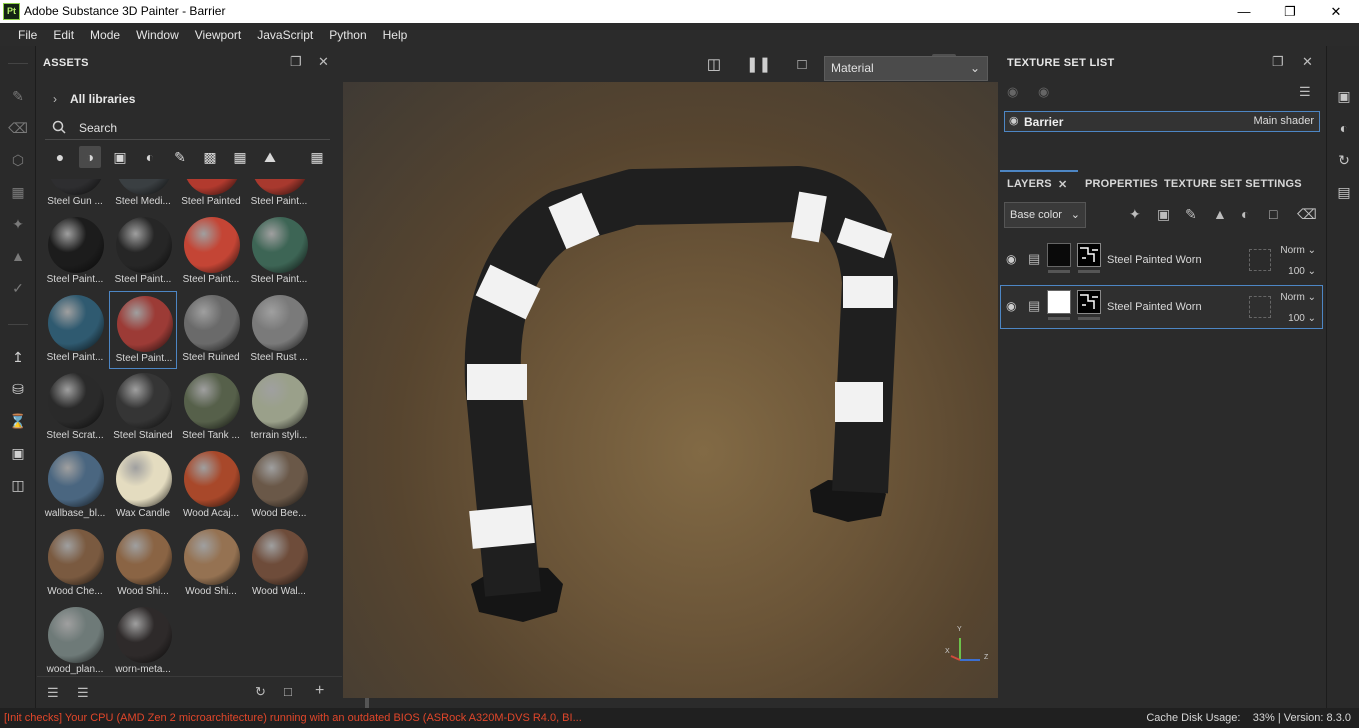 The image size is (1359, 728). What do you see at coordinates (1161, 307) in the screenshot?
I see `layer-row: ◉ ▤ Steel Painted Worn Norm ⌄ 100 ⌄` at bounding box center [1161, 307].